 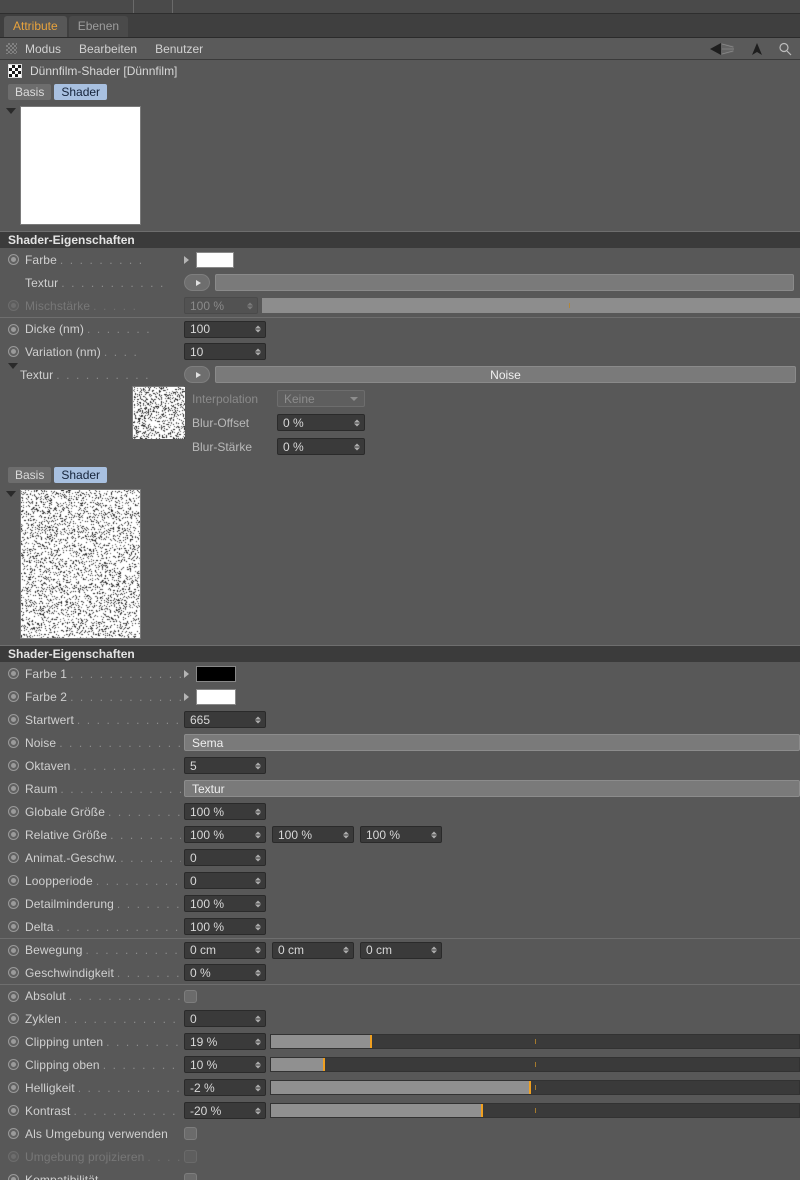 I want to click on textur-noise-disclosure, so click(x=14, y=372).